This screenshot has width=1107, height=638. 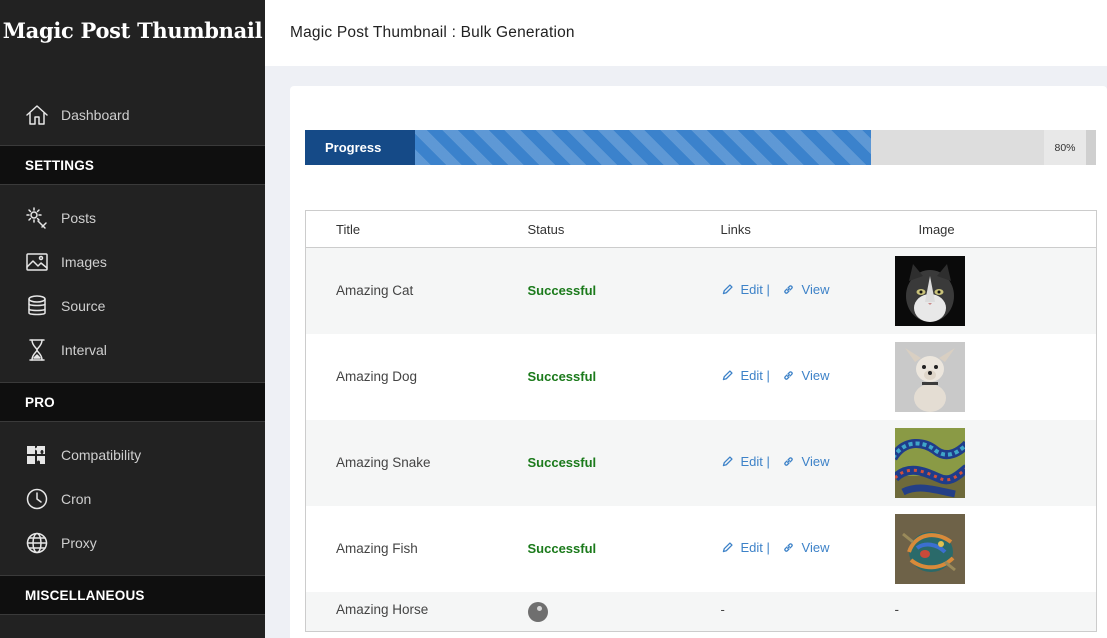 I want to click on section-settings: SETTINGS, so click(x=132, y=165).